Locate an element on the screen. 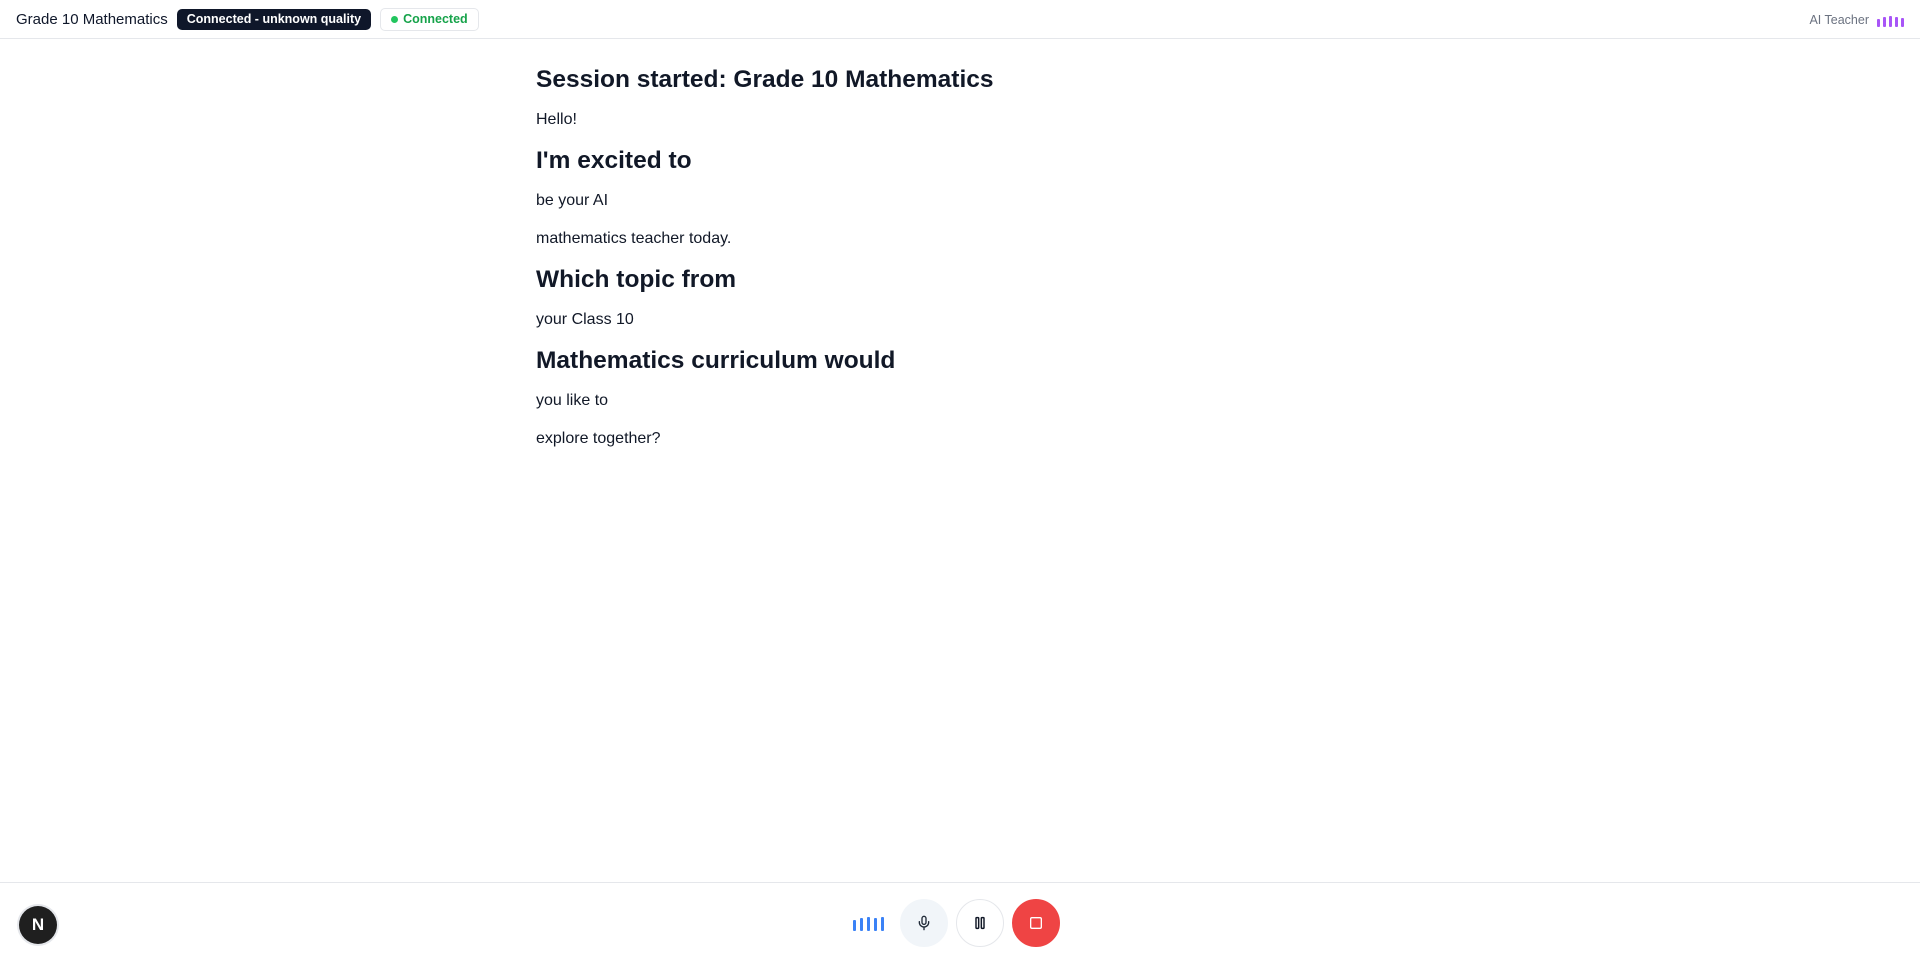 The height and width of the screenshot is (962, 1920). session-controls is located at coordinates (956, 923).